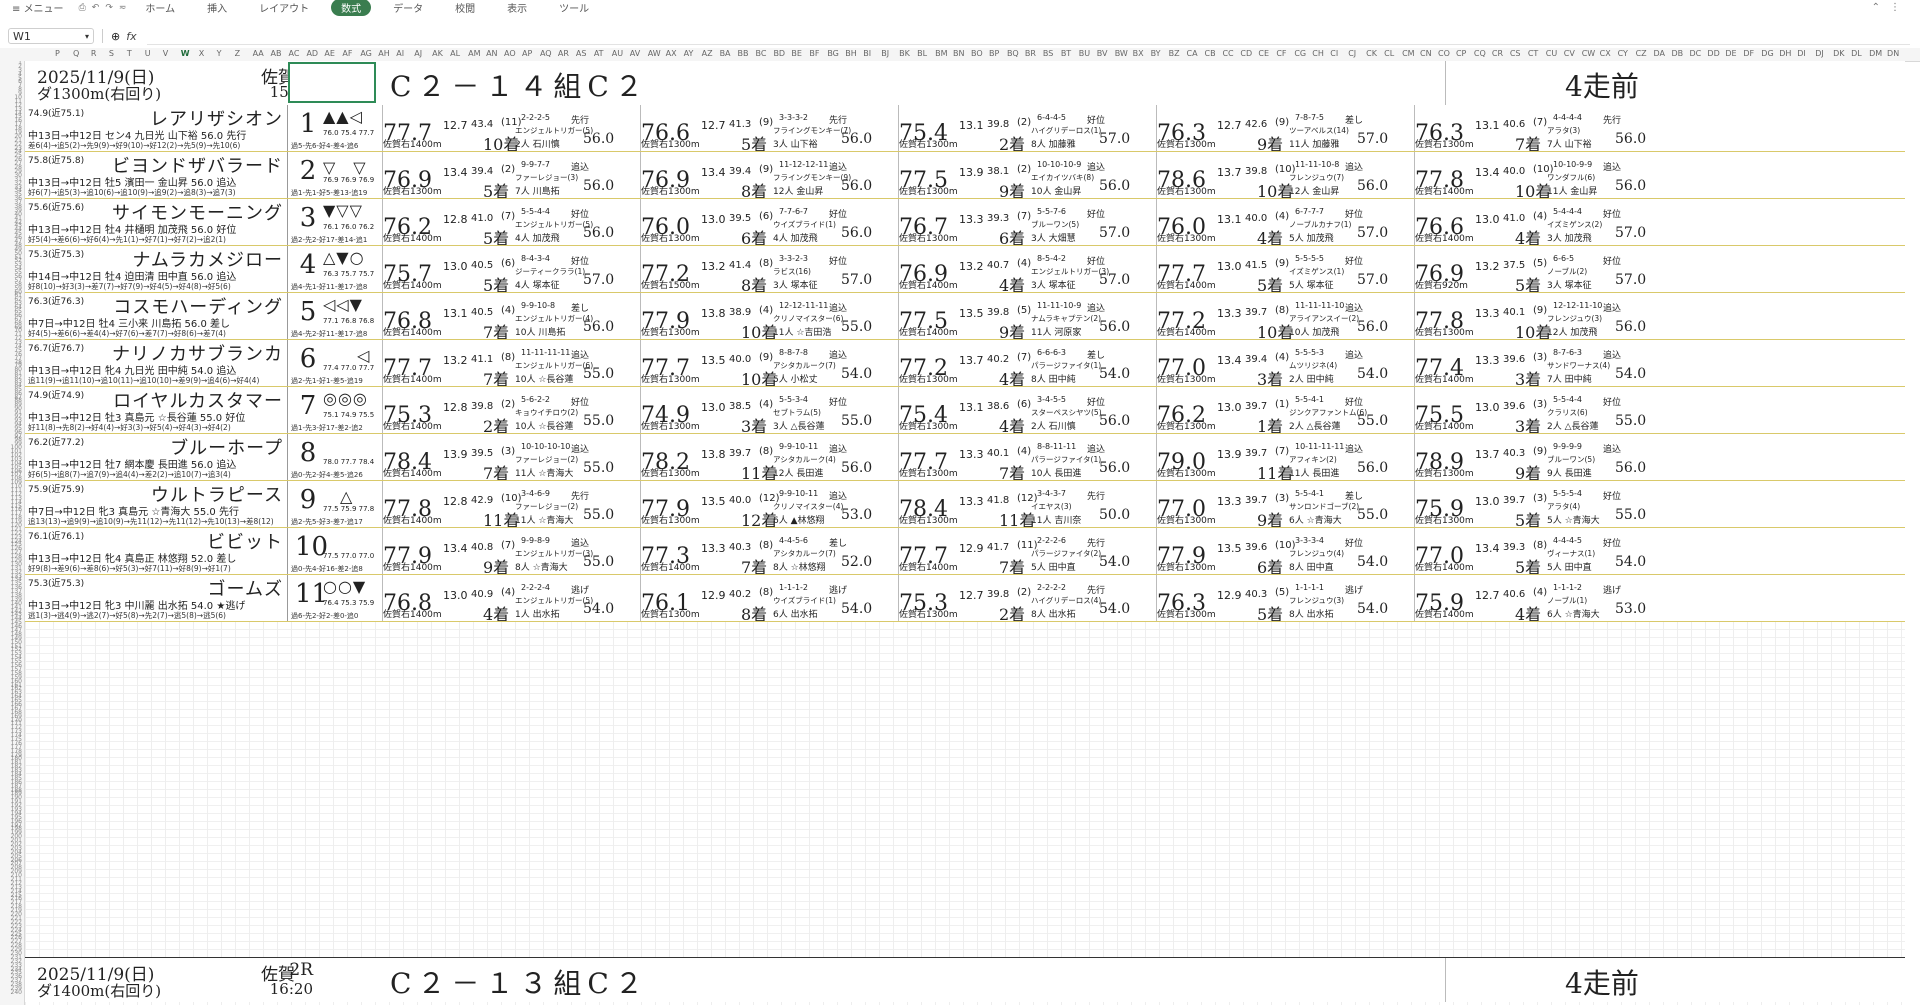 Image resolution: width=1920 pixels, height=1005 pixels. What do you see at coordinates (465, 8) in the screenshot?
I see `tab-review: 校閲` at bounding box center [465, 8].